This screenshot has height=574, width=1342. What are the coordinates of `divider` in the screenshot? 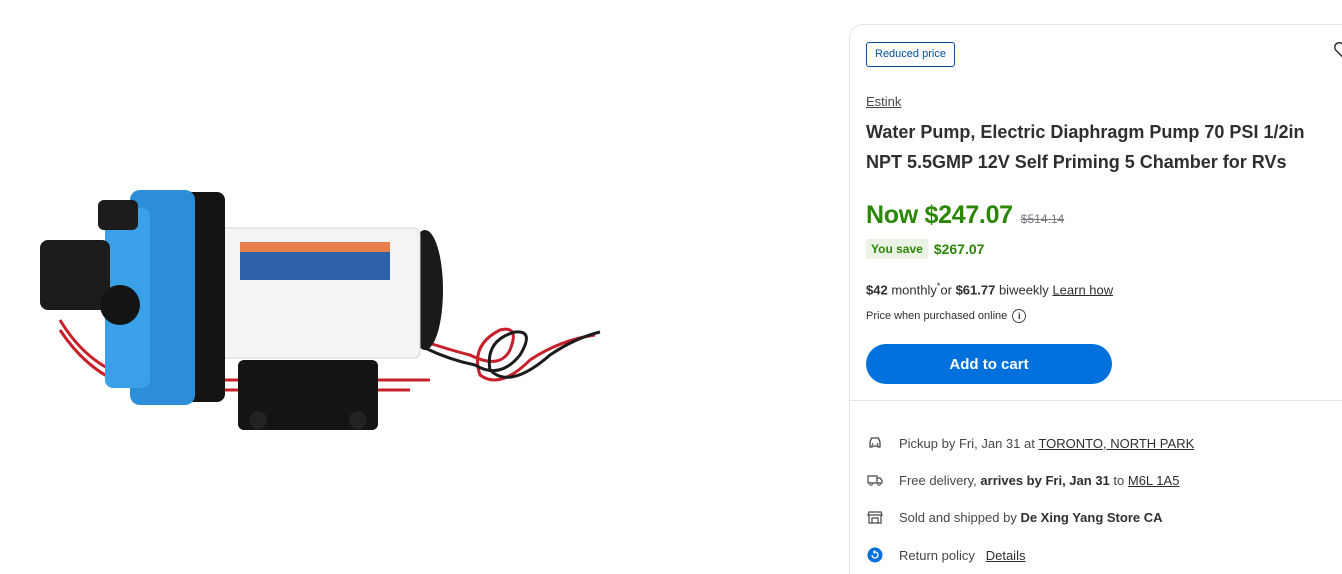 It's located at (1096, 400).